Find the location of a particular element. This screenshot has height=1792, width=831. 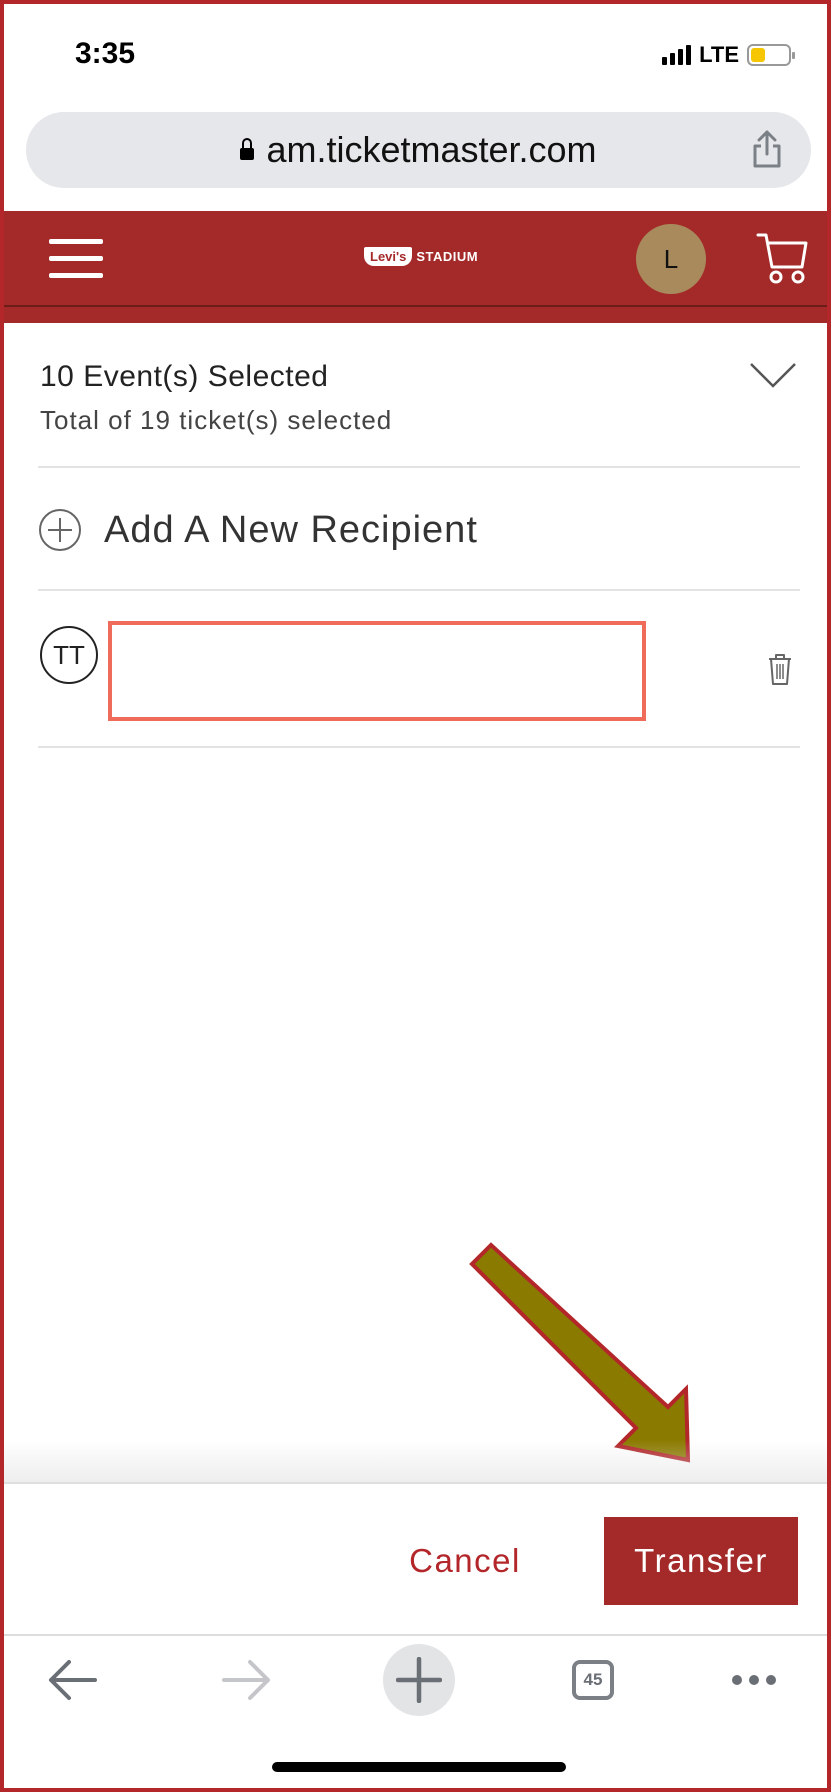

address-bar: am.ticketmaster.com is located at coordinates (418, 150).